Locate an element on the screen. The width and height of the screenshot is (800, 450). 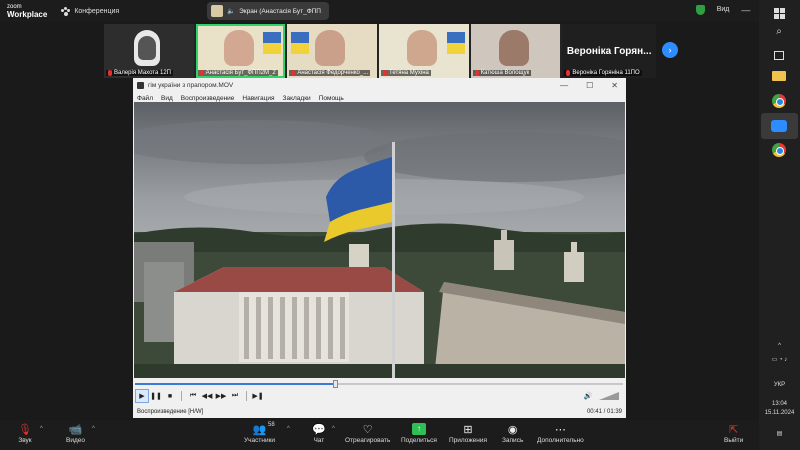
record-button: ◉ Запись is located at coordinates (512, 433).